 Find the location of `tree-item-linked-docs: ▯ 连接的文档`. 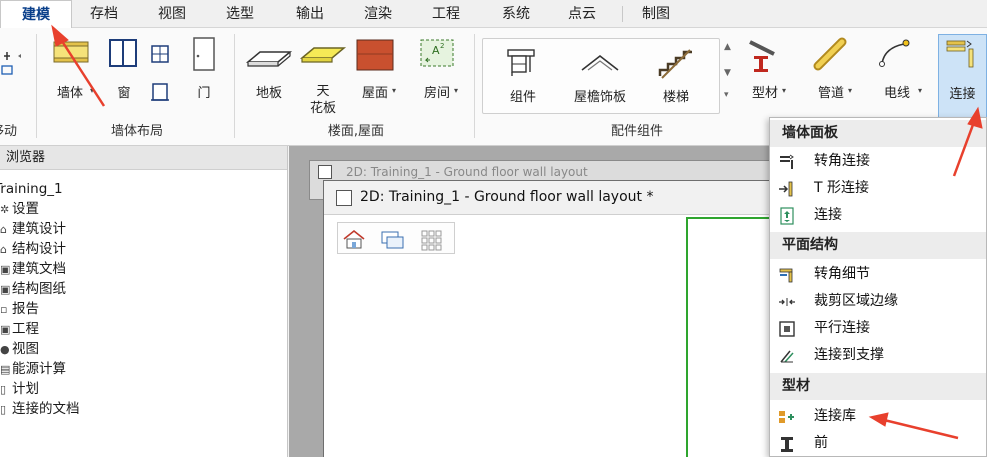

tree-item-linked-docs: ▯ 连接的文档 is located at coordinates (40, 409).